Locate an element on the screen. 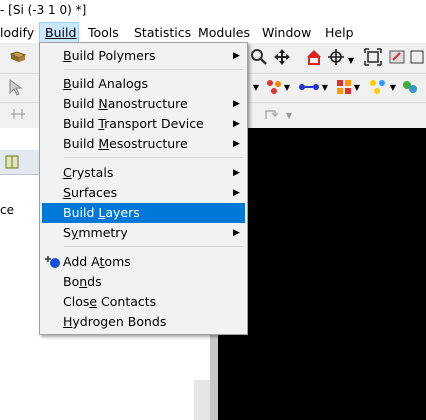 This screenshot has width=426, height=420. fit-icon is located at coordinates (373, 58).